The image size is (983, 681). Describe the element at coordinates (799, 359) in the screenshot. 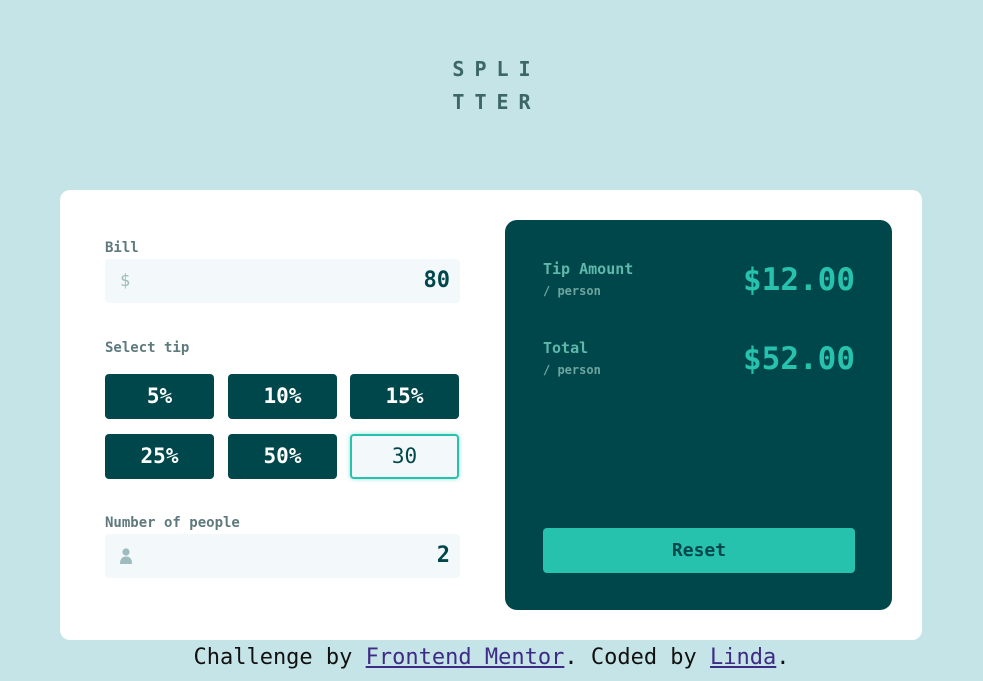

I see `total-value: $52.00` at that location.